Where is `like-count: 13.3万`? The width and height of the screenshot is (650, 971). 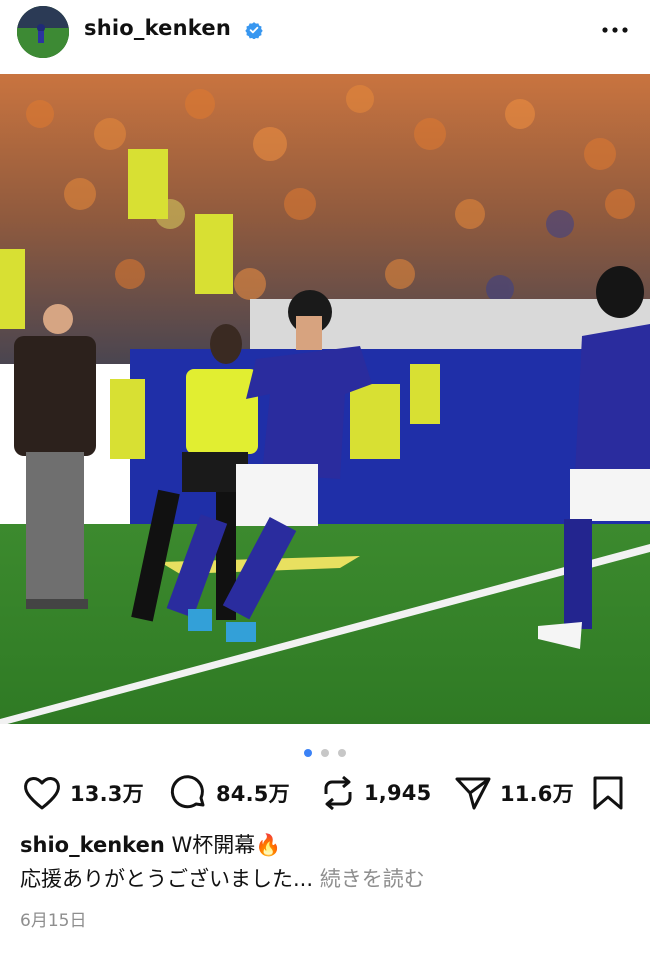
like-count: 13.3万 is located at coordinates (107, 794).